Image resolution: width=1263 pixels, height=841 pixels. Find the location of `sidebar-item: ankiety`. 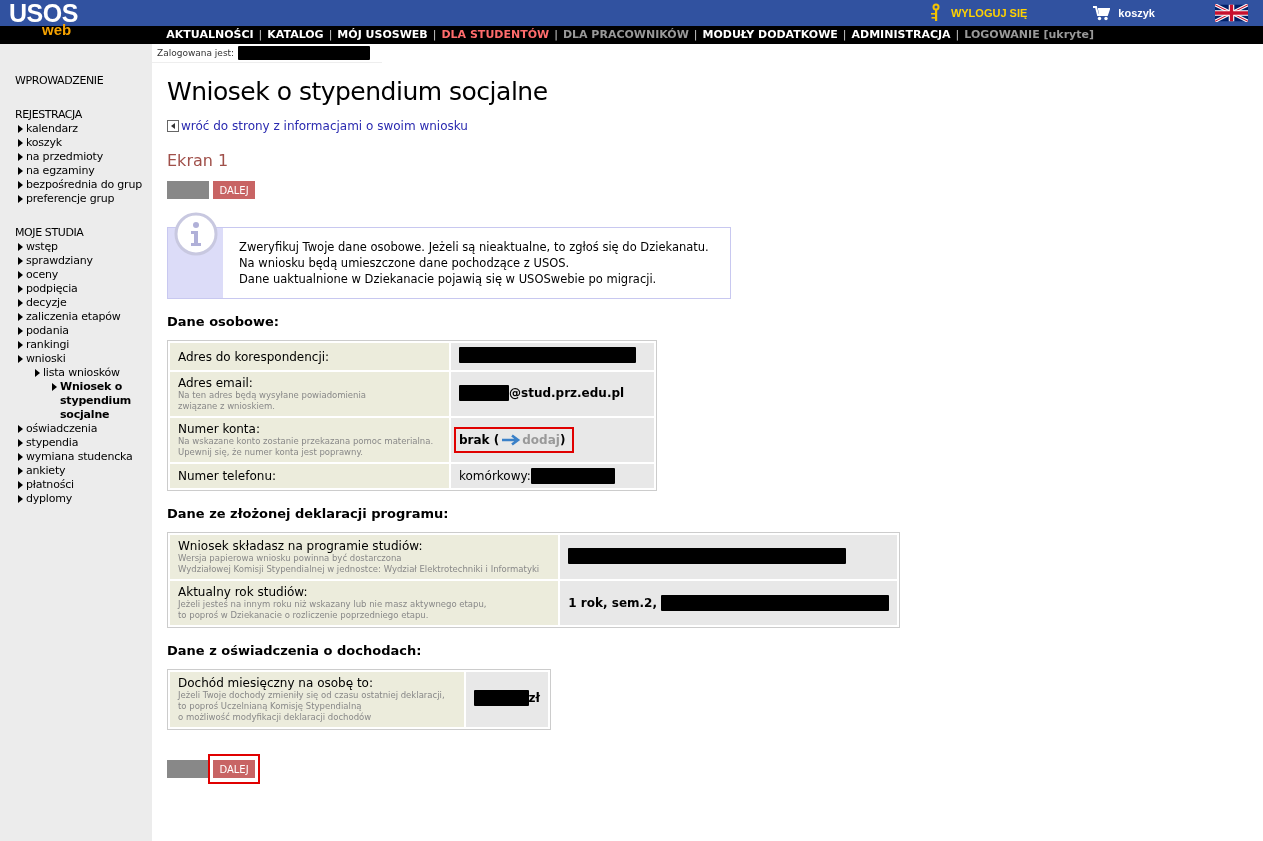

sidebar-item: ankiety is located at coordinates (46, 471).